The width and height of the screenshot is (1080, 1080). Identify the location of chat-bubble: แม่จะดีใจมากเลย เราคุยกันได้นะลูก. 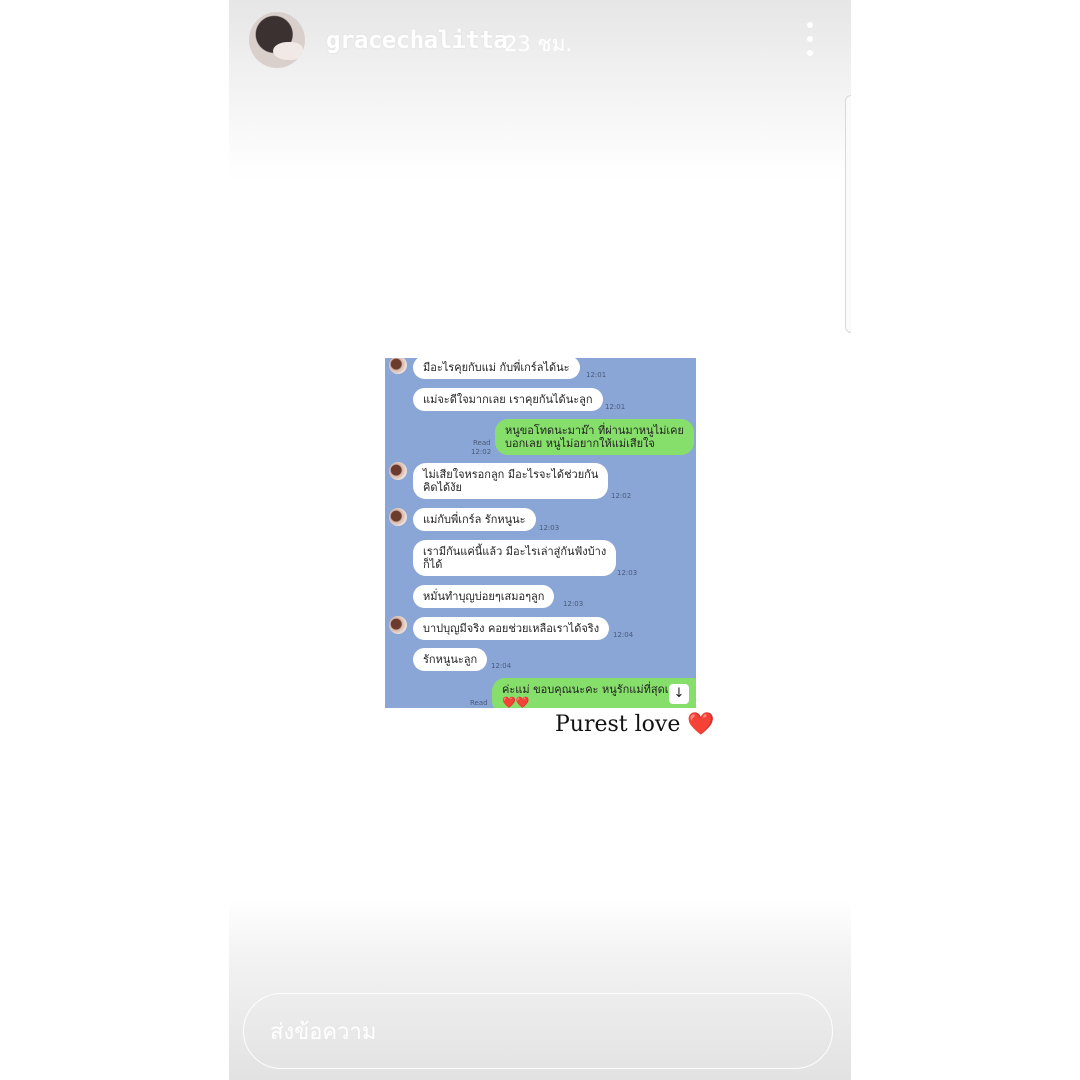
(508, 399).